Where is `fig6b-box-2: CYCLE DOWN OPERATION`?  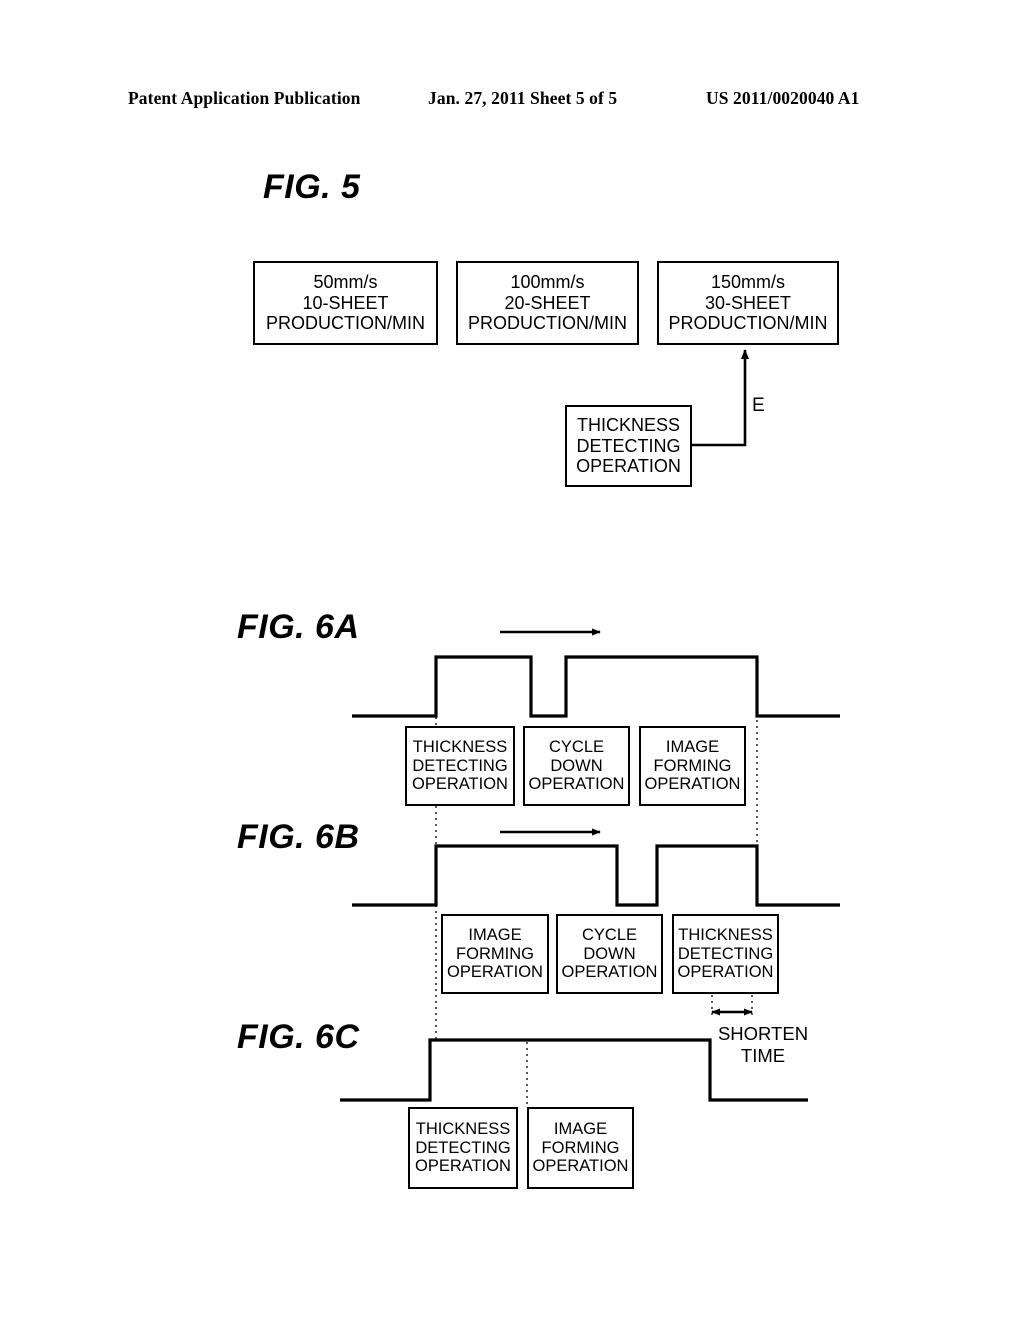
fig6b-box-2: CYCLE DOWN OPERATION is located at coordinates (609, 954).